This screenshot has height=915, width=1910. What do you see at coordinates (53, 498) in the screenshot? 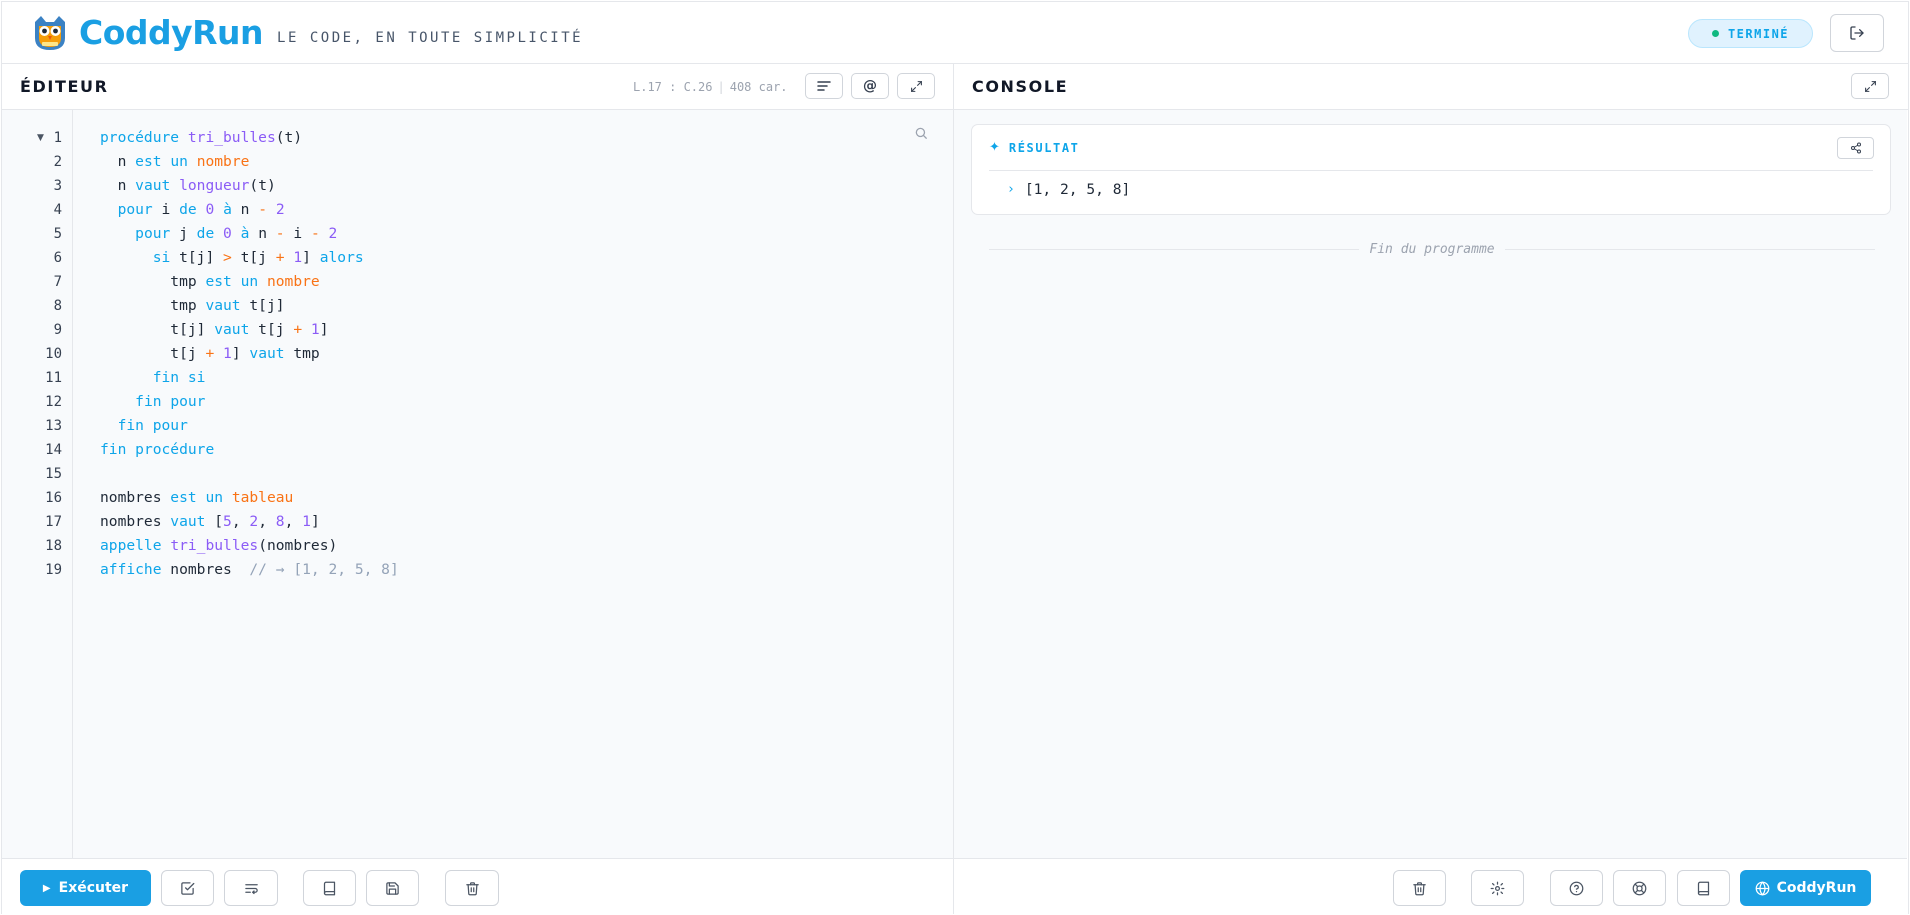
I see `line-number: 16` at bounding box center [53, 498].